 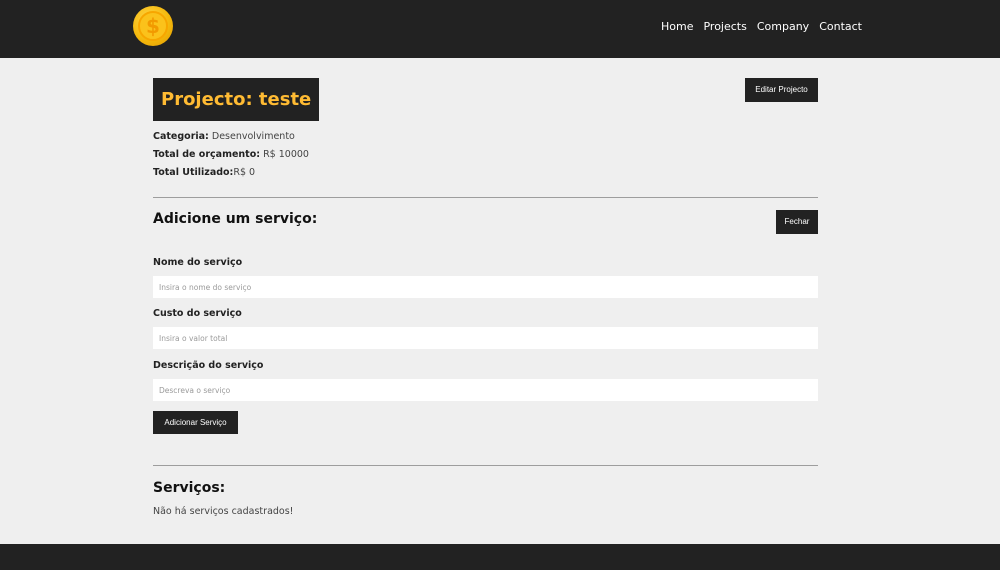 I want to click on services-title: Serviços:, so click(x=189, y=488).